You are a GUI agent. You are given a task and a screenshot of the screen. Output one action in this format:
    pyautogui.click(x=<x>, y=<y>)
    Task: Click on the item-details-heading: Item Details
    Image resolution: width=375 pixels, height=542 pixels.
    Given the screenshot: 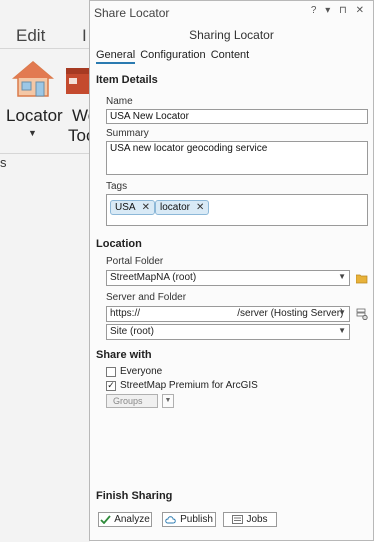 What is the action you would take?
    pyautogui.click(x=127, y=80)
    